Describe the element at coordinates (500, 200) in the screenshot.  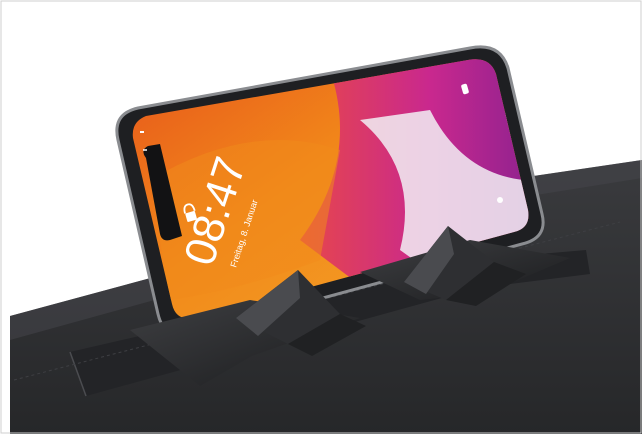
I see `camera-icon` at that location.